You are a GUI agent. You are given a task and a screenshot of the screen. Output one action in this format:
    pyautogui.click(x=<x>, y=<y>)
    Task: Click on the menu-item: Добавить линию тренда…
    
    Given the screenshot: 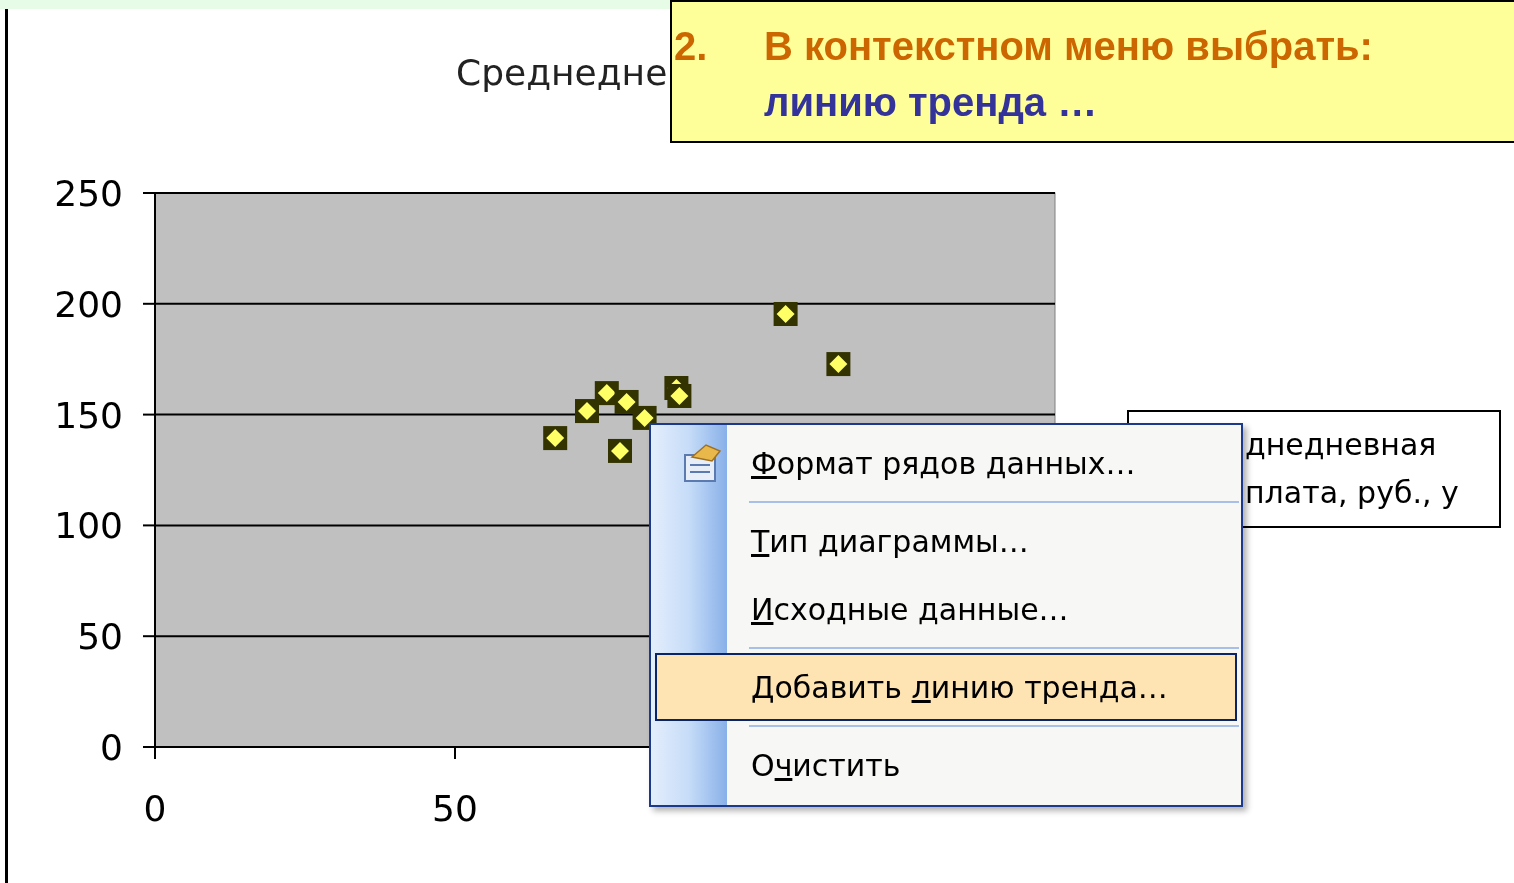 What is the action you would take?
    pyautogui.click(x=946, y=687)
    